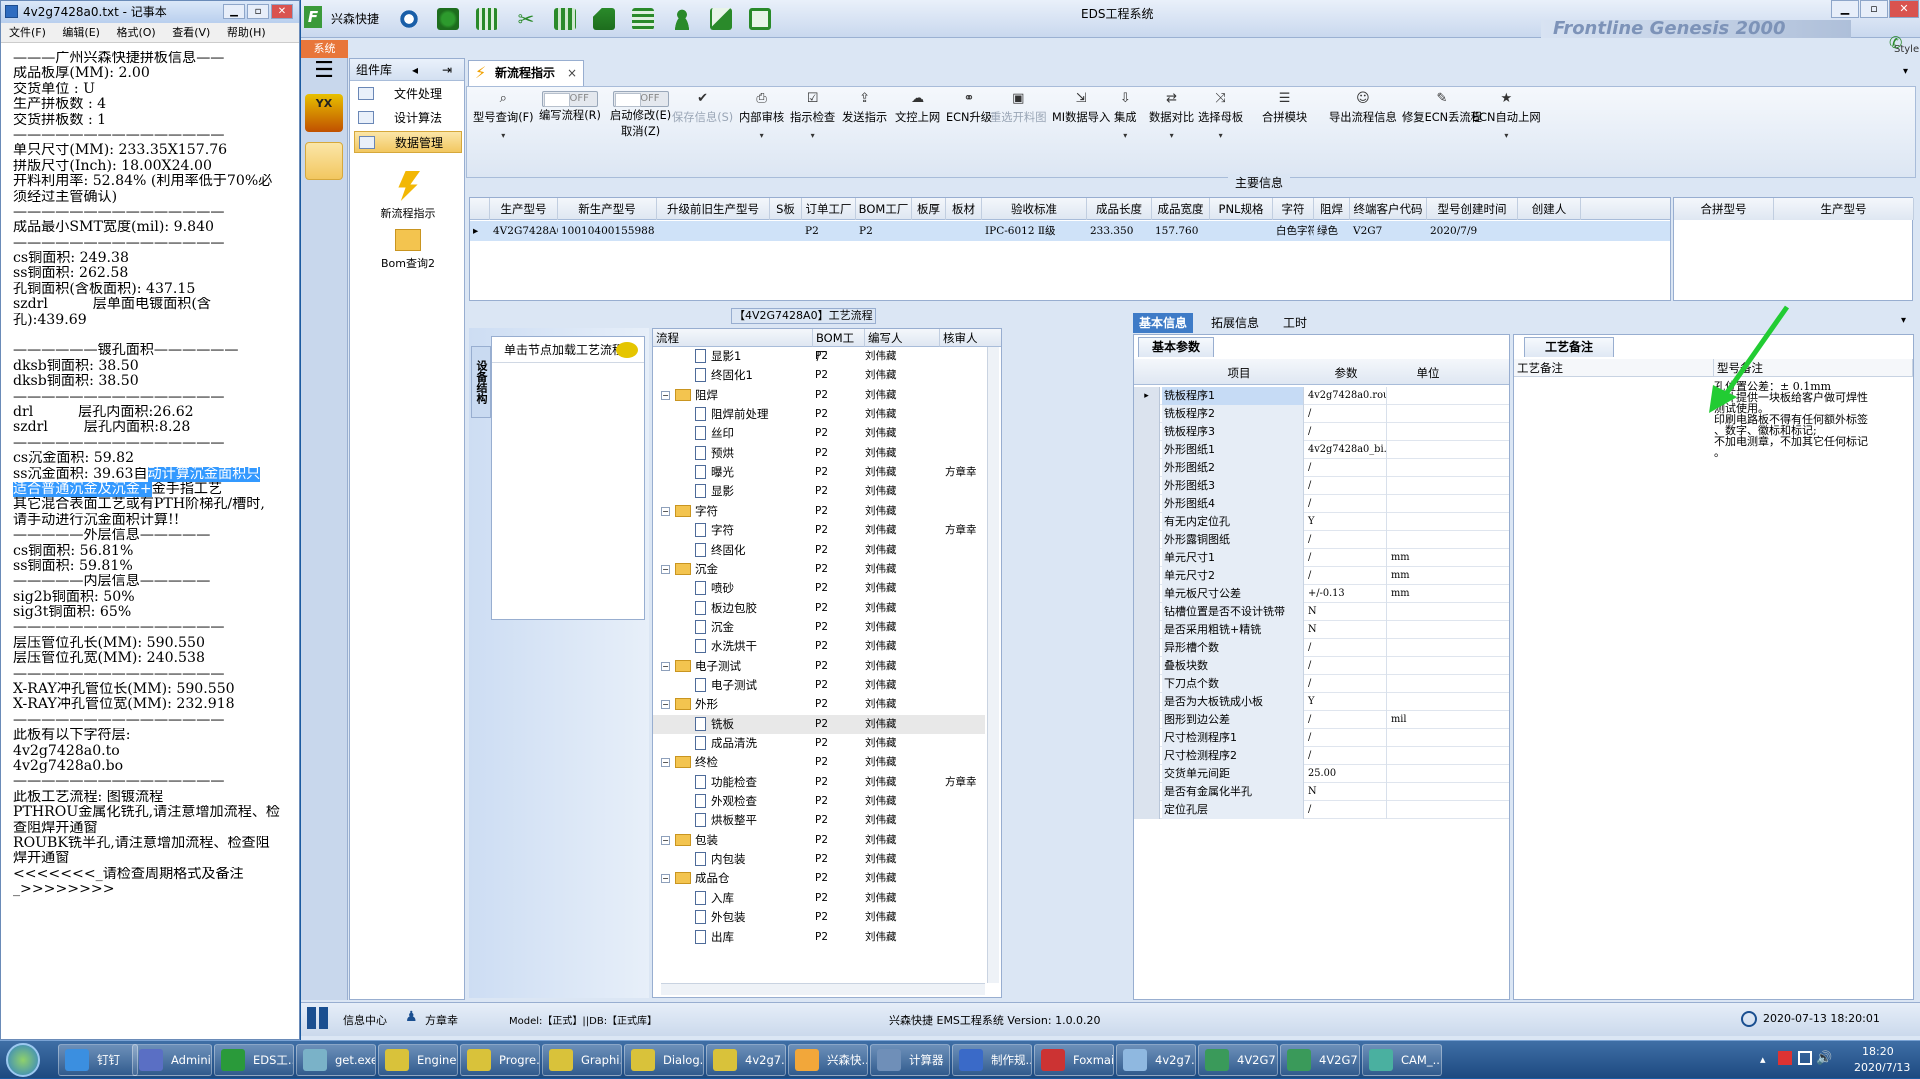 This screenshot has width=1920, height=1079. I want to click on grid-header: 验收标准, so click(1034, 209).